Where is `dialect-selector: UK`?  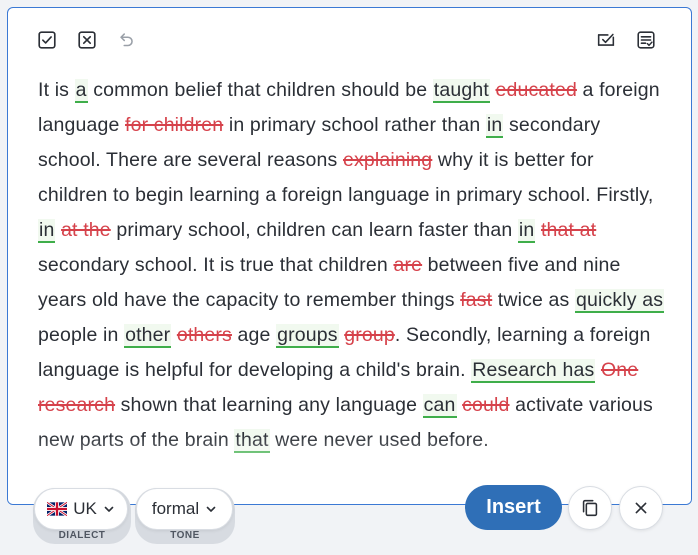
dialect-selector: UK is located at coordinates (81, 509).